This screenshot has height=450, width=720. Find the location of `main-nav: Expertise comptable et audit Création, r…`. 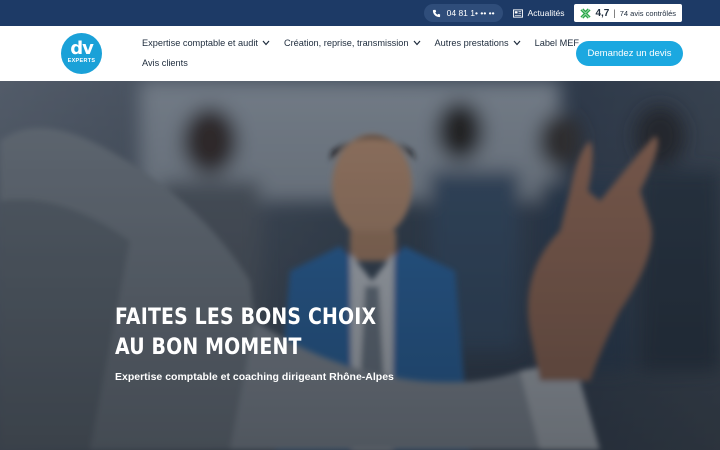

main-nav: Expertise comptable et audit Création, r… is located at coordinates (360, 43).